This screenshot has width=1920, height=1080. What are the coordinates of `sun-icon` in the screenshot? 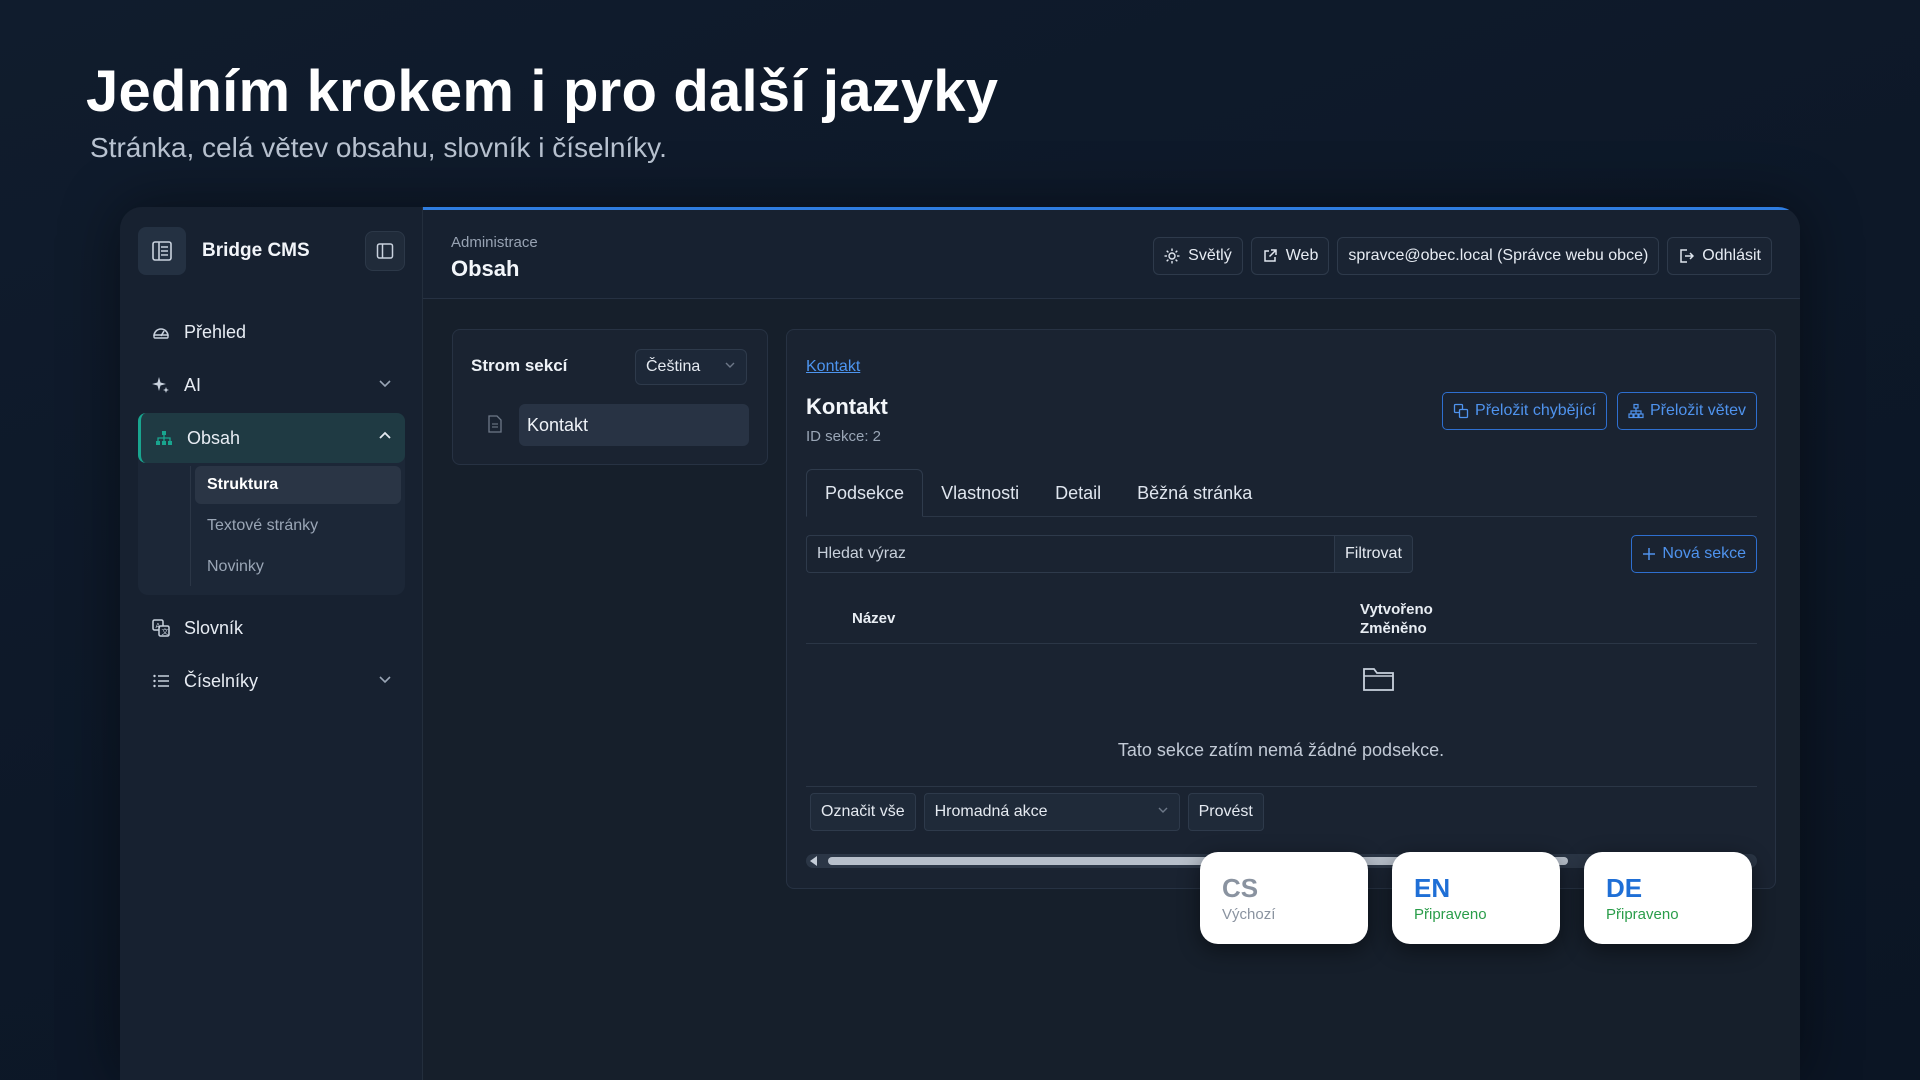 It's located at (1172, 256).